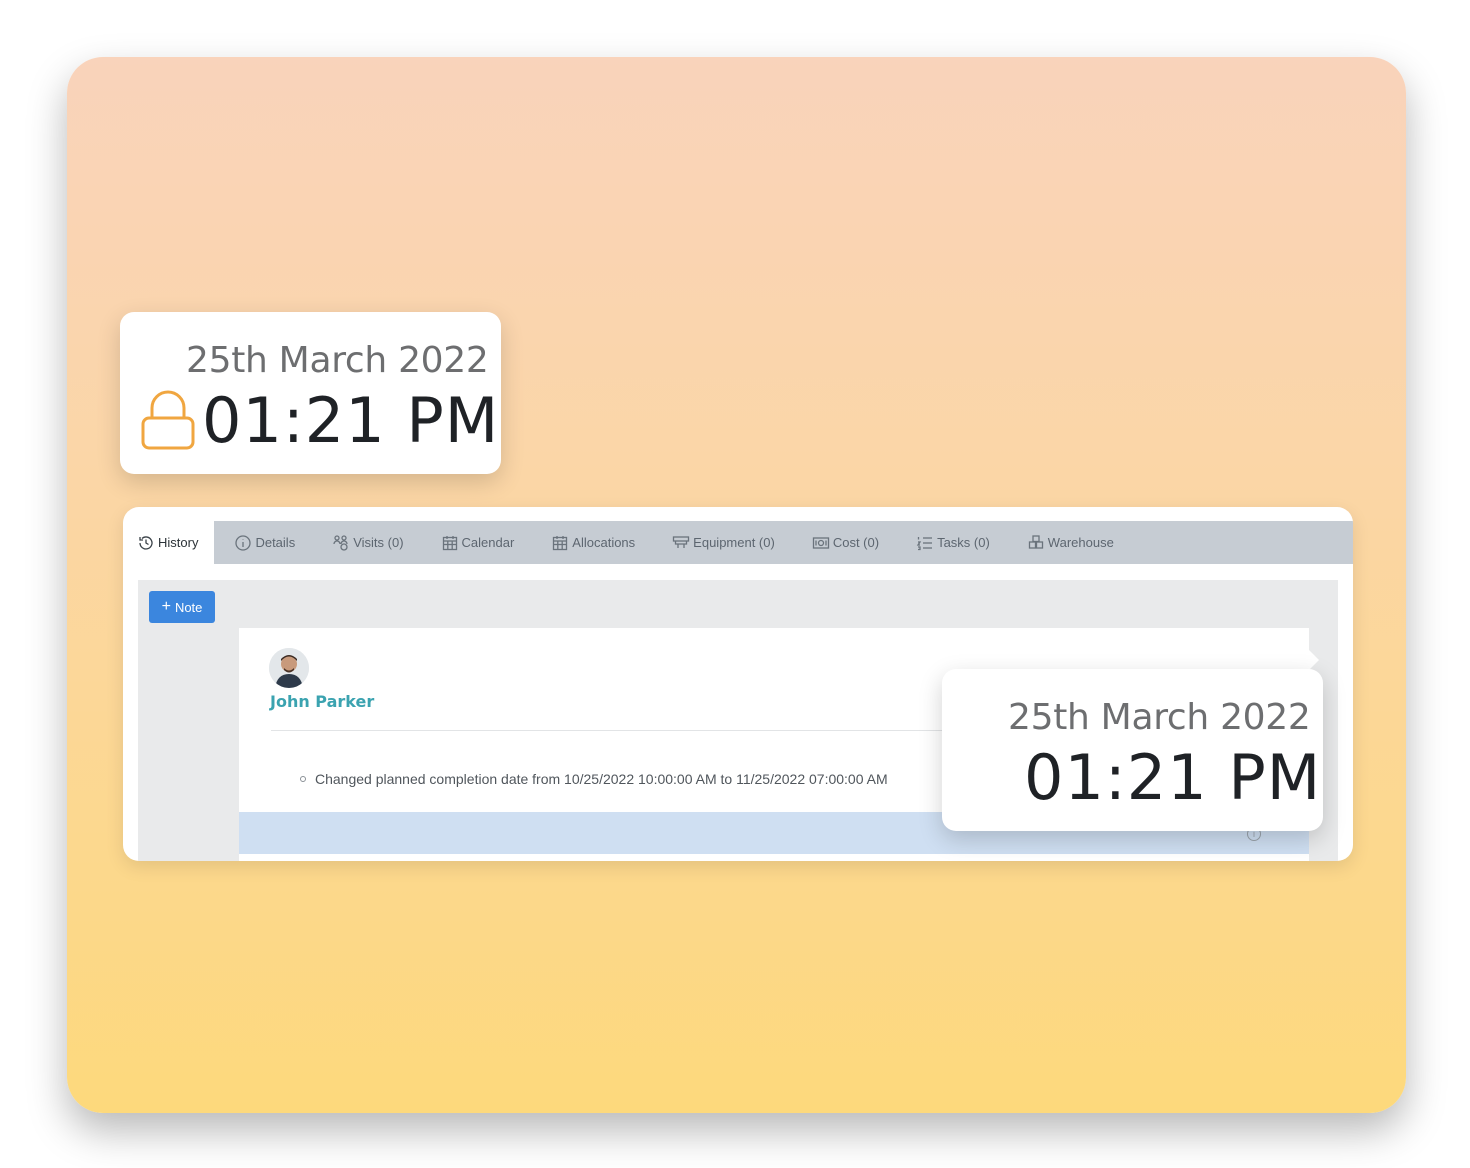 This screenshot has width=1470, height=1168. Describe the element at coordinates (1035, 541) in the screenshot. I see `warehouse-icon` at that location.